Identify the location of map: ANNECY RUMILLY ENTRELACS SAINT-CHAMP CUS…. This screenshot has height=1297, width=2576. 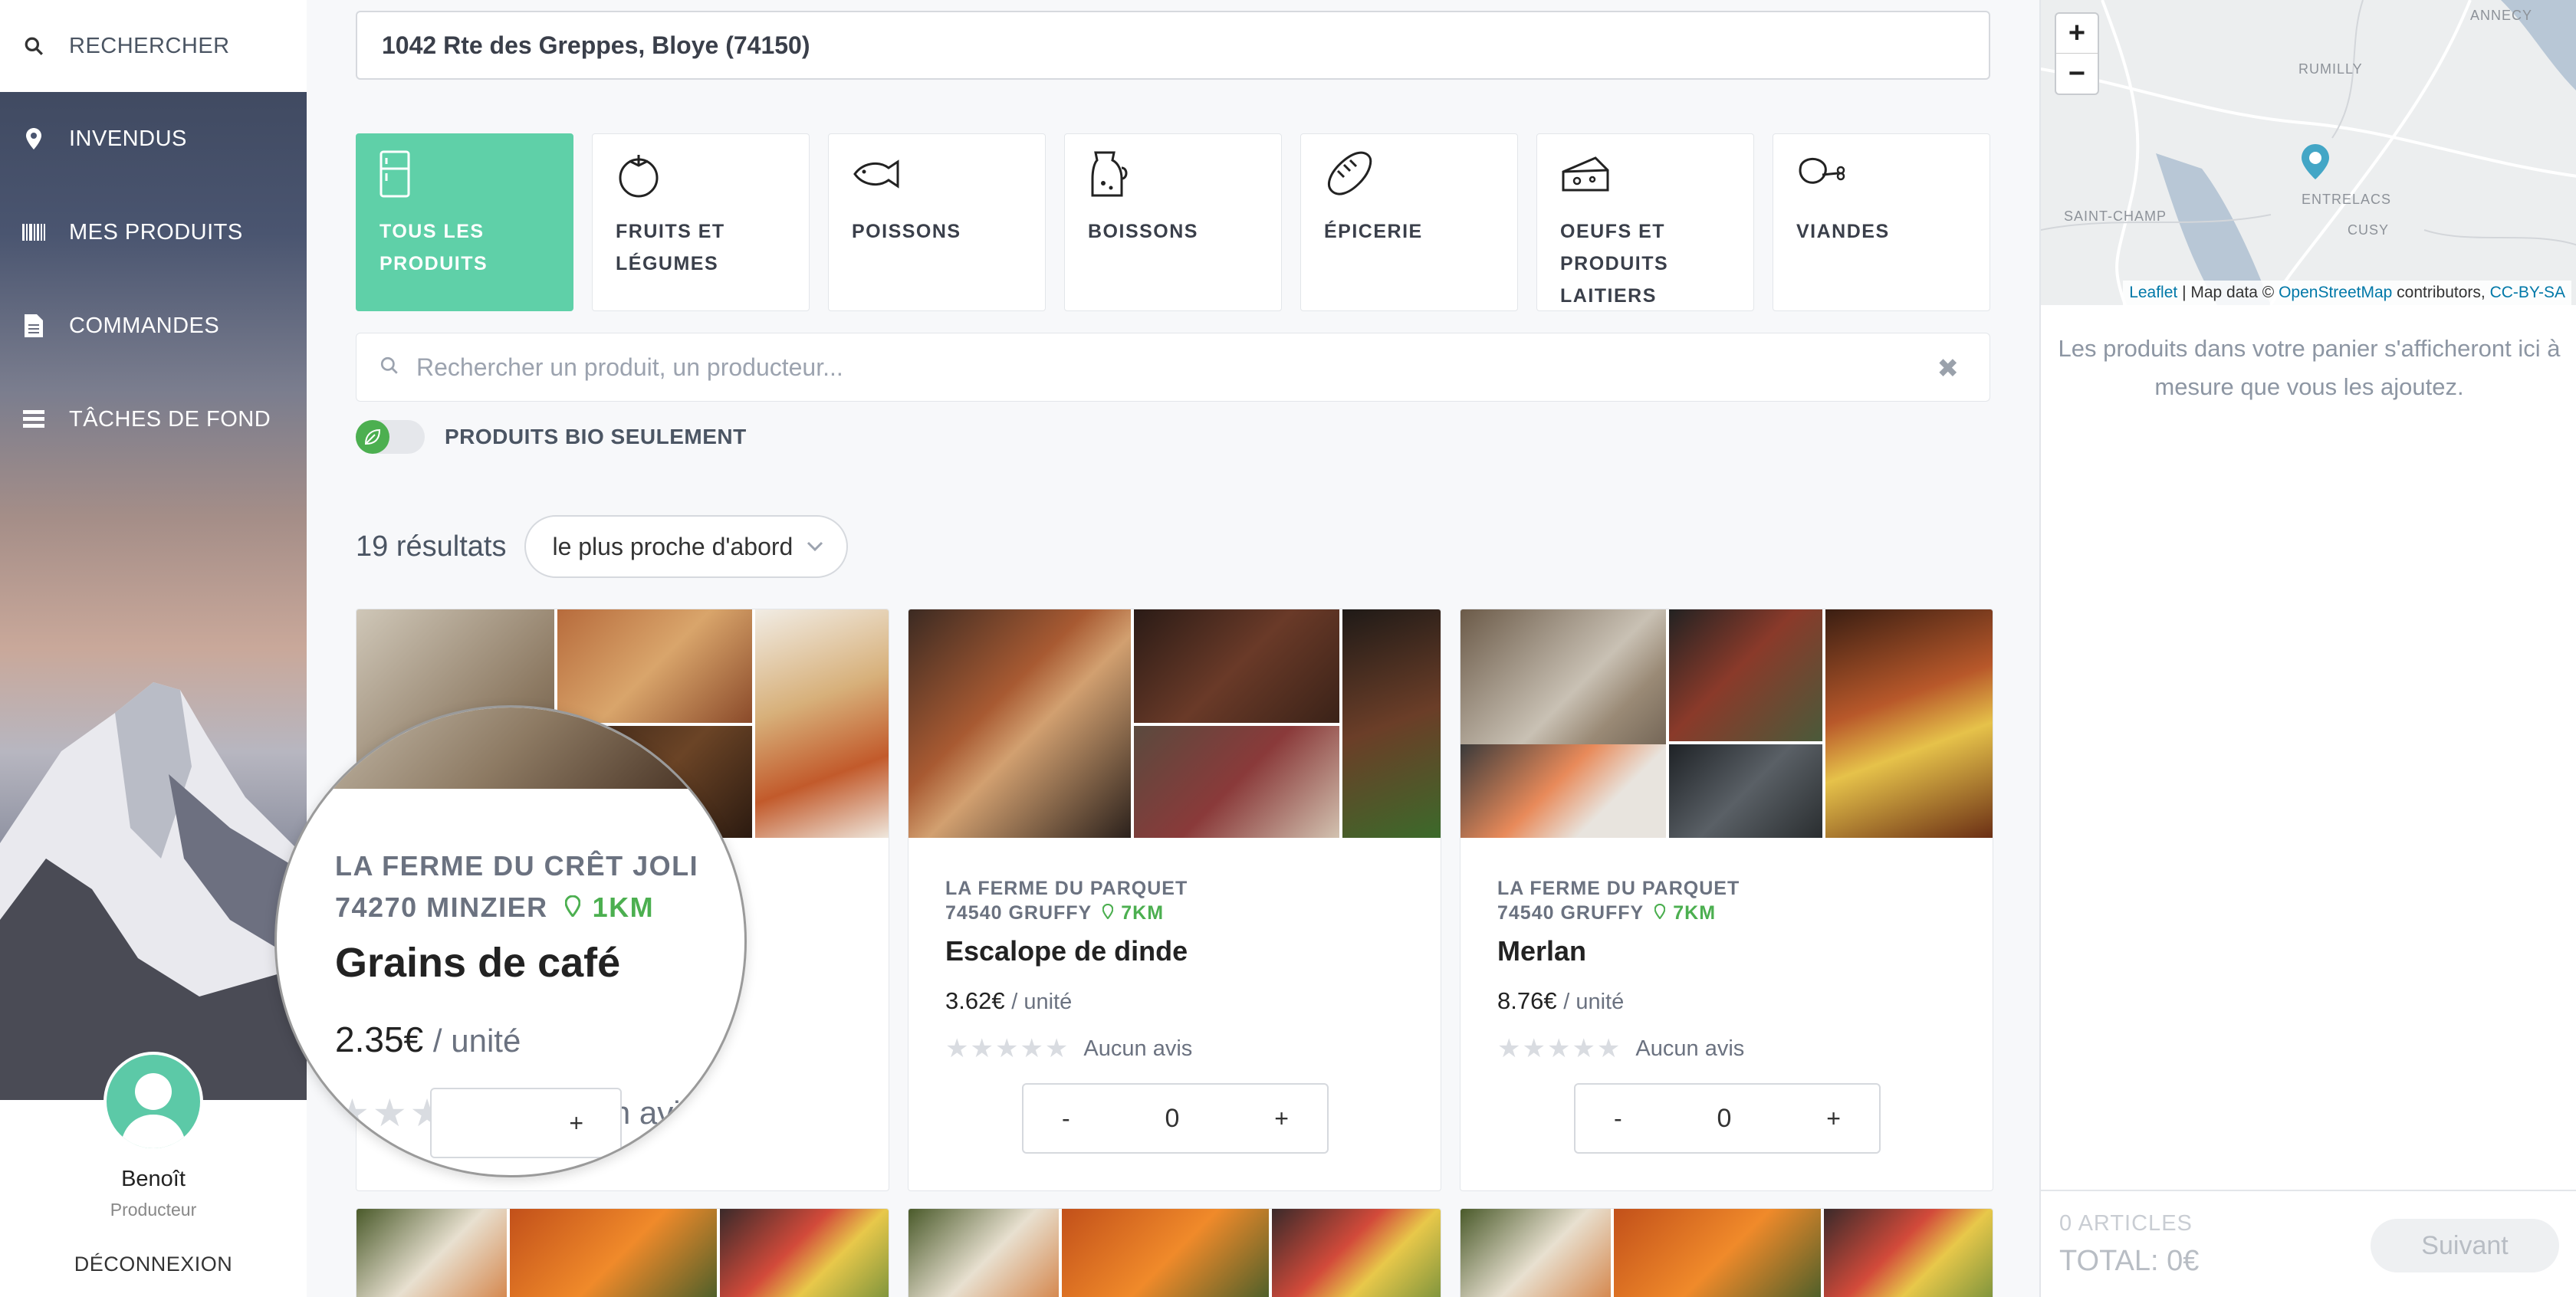
(2308, 152).